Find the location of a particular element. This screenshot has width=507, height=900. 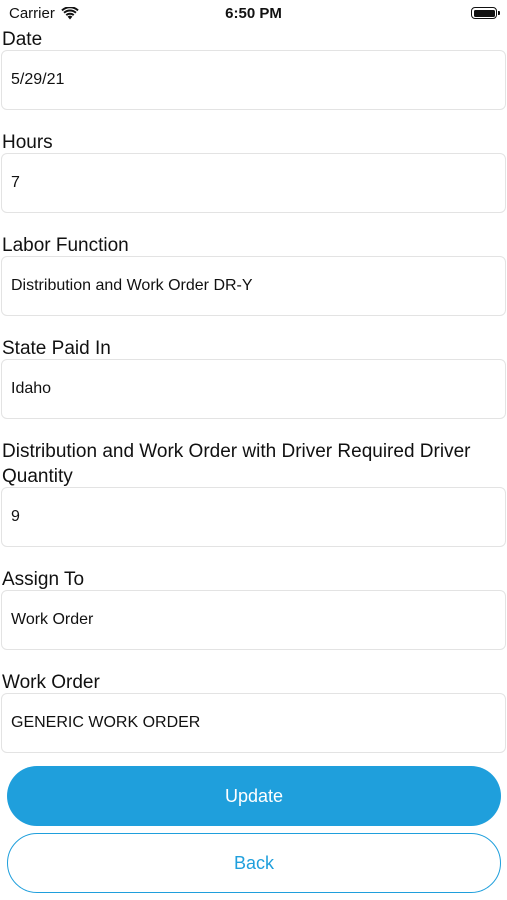

update-button: Update is located at coordinates (254, 796).